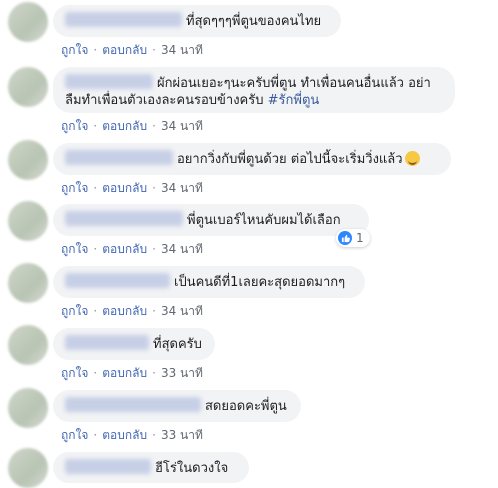 The height and width of the screenshot is (488, 498). Describe the element at coordinates (353, 238) in the screenshot. I see `reaction-count-badge: 1` at that location.